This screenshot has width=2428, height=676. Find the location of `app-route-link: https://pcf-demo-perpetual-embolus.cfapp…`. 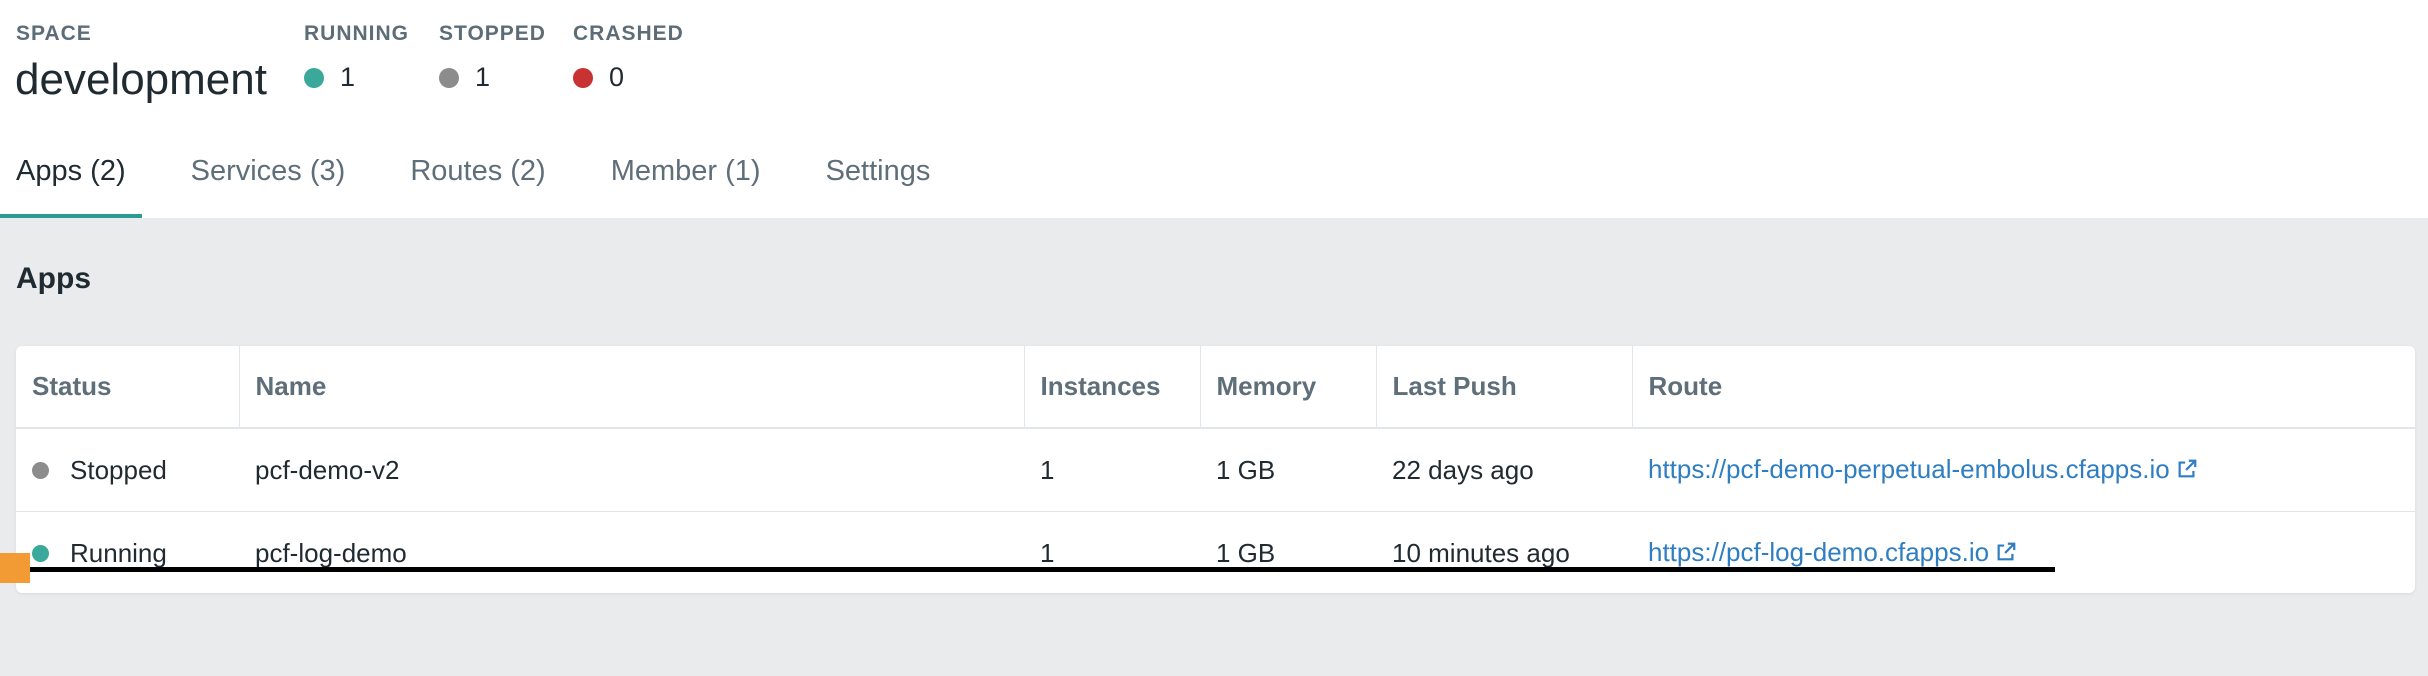

app-route-link: https://pcf-demo-perpetual-embolus.cfapp… is located at coordinates (1923, 469).